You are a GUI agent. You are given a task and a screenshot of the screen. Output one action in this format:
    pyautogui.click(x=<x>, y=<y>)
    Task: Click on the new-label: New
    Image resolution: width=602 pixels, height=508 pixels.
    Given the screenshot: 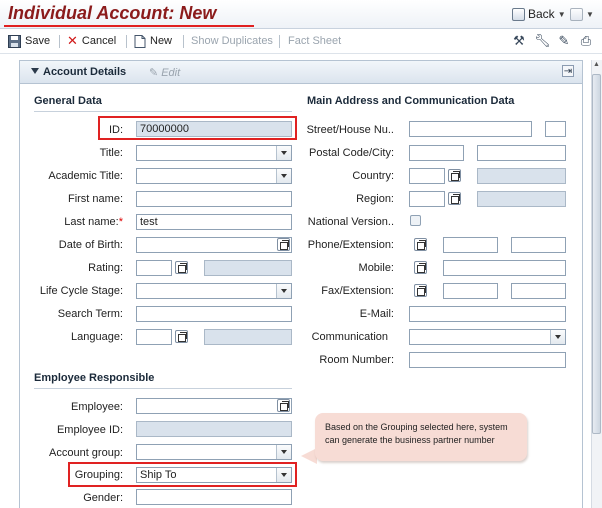 What is the action you would take?
    pyautogui.click(x=161, y=41)
    